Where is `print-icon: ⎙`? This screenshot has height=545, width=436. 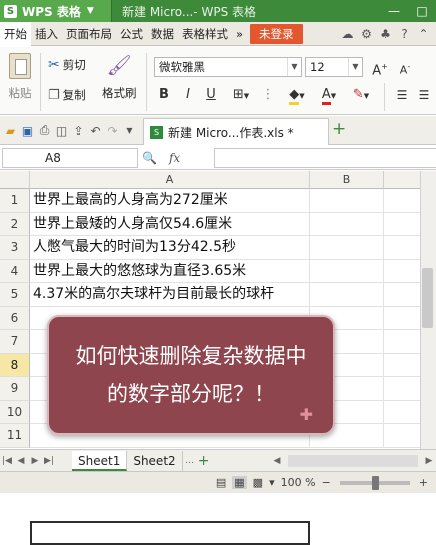
print-icon: ⎙ is located at coordinates (44, 130).